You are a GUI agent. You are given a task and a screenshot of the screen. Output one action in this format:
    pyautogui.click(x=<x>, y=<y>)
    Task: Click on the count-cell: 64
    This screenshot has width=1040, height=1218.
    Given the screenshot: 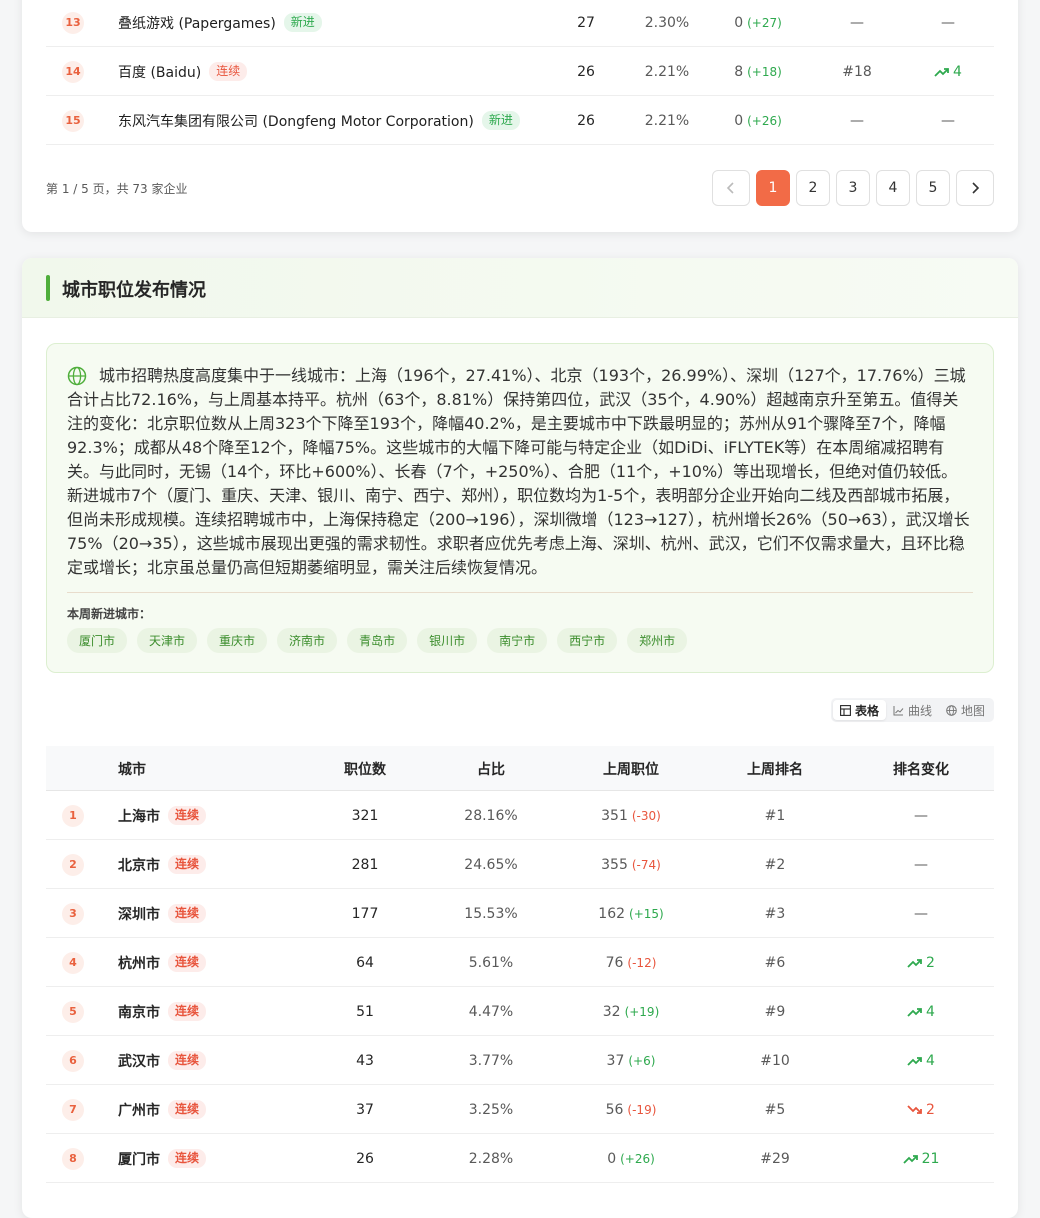 What is the action you would take?
    pyautogui.click(x=365, y=962)
    